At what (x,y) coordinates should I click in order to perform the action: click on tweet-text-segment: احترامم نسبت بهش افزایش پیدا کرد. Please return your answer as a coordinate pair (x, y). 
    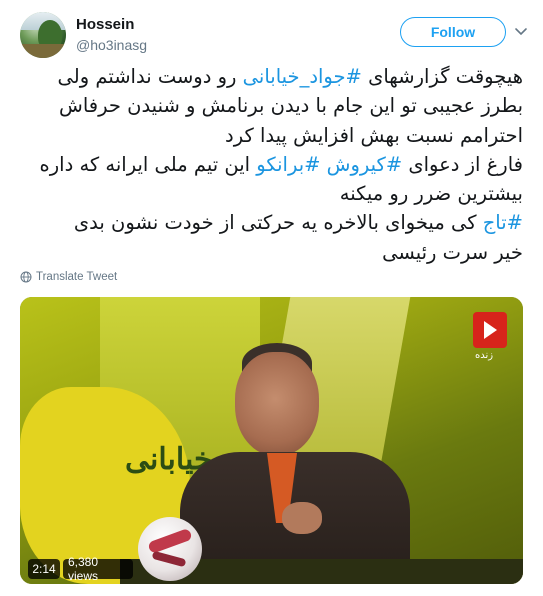
    Looking at the image, I should click on (374, 135).